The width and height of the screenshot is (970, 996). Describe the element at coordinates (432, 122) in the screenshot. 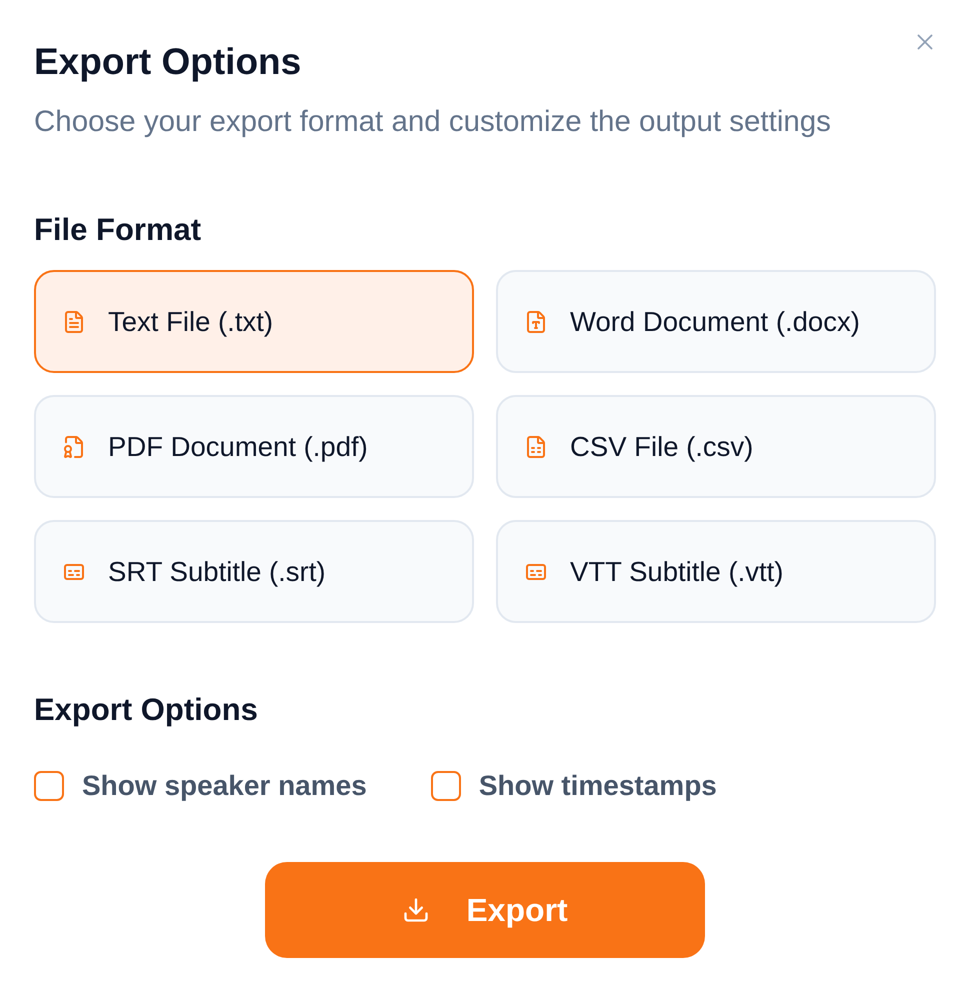

I see `dialog-subtitle: Choose your export format and customize the output settings` at that location.